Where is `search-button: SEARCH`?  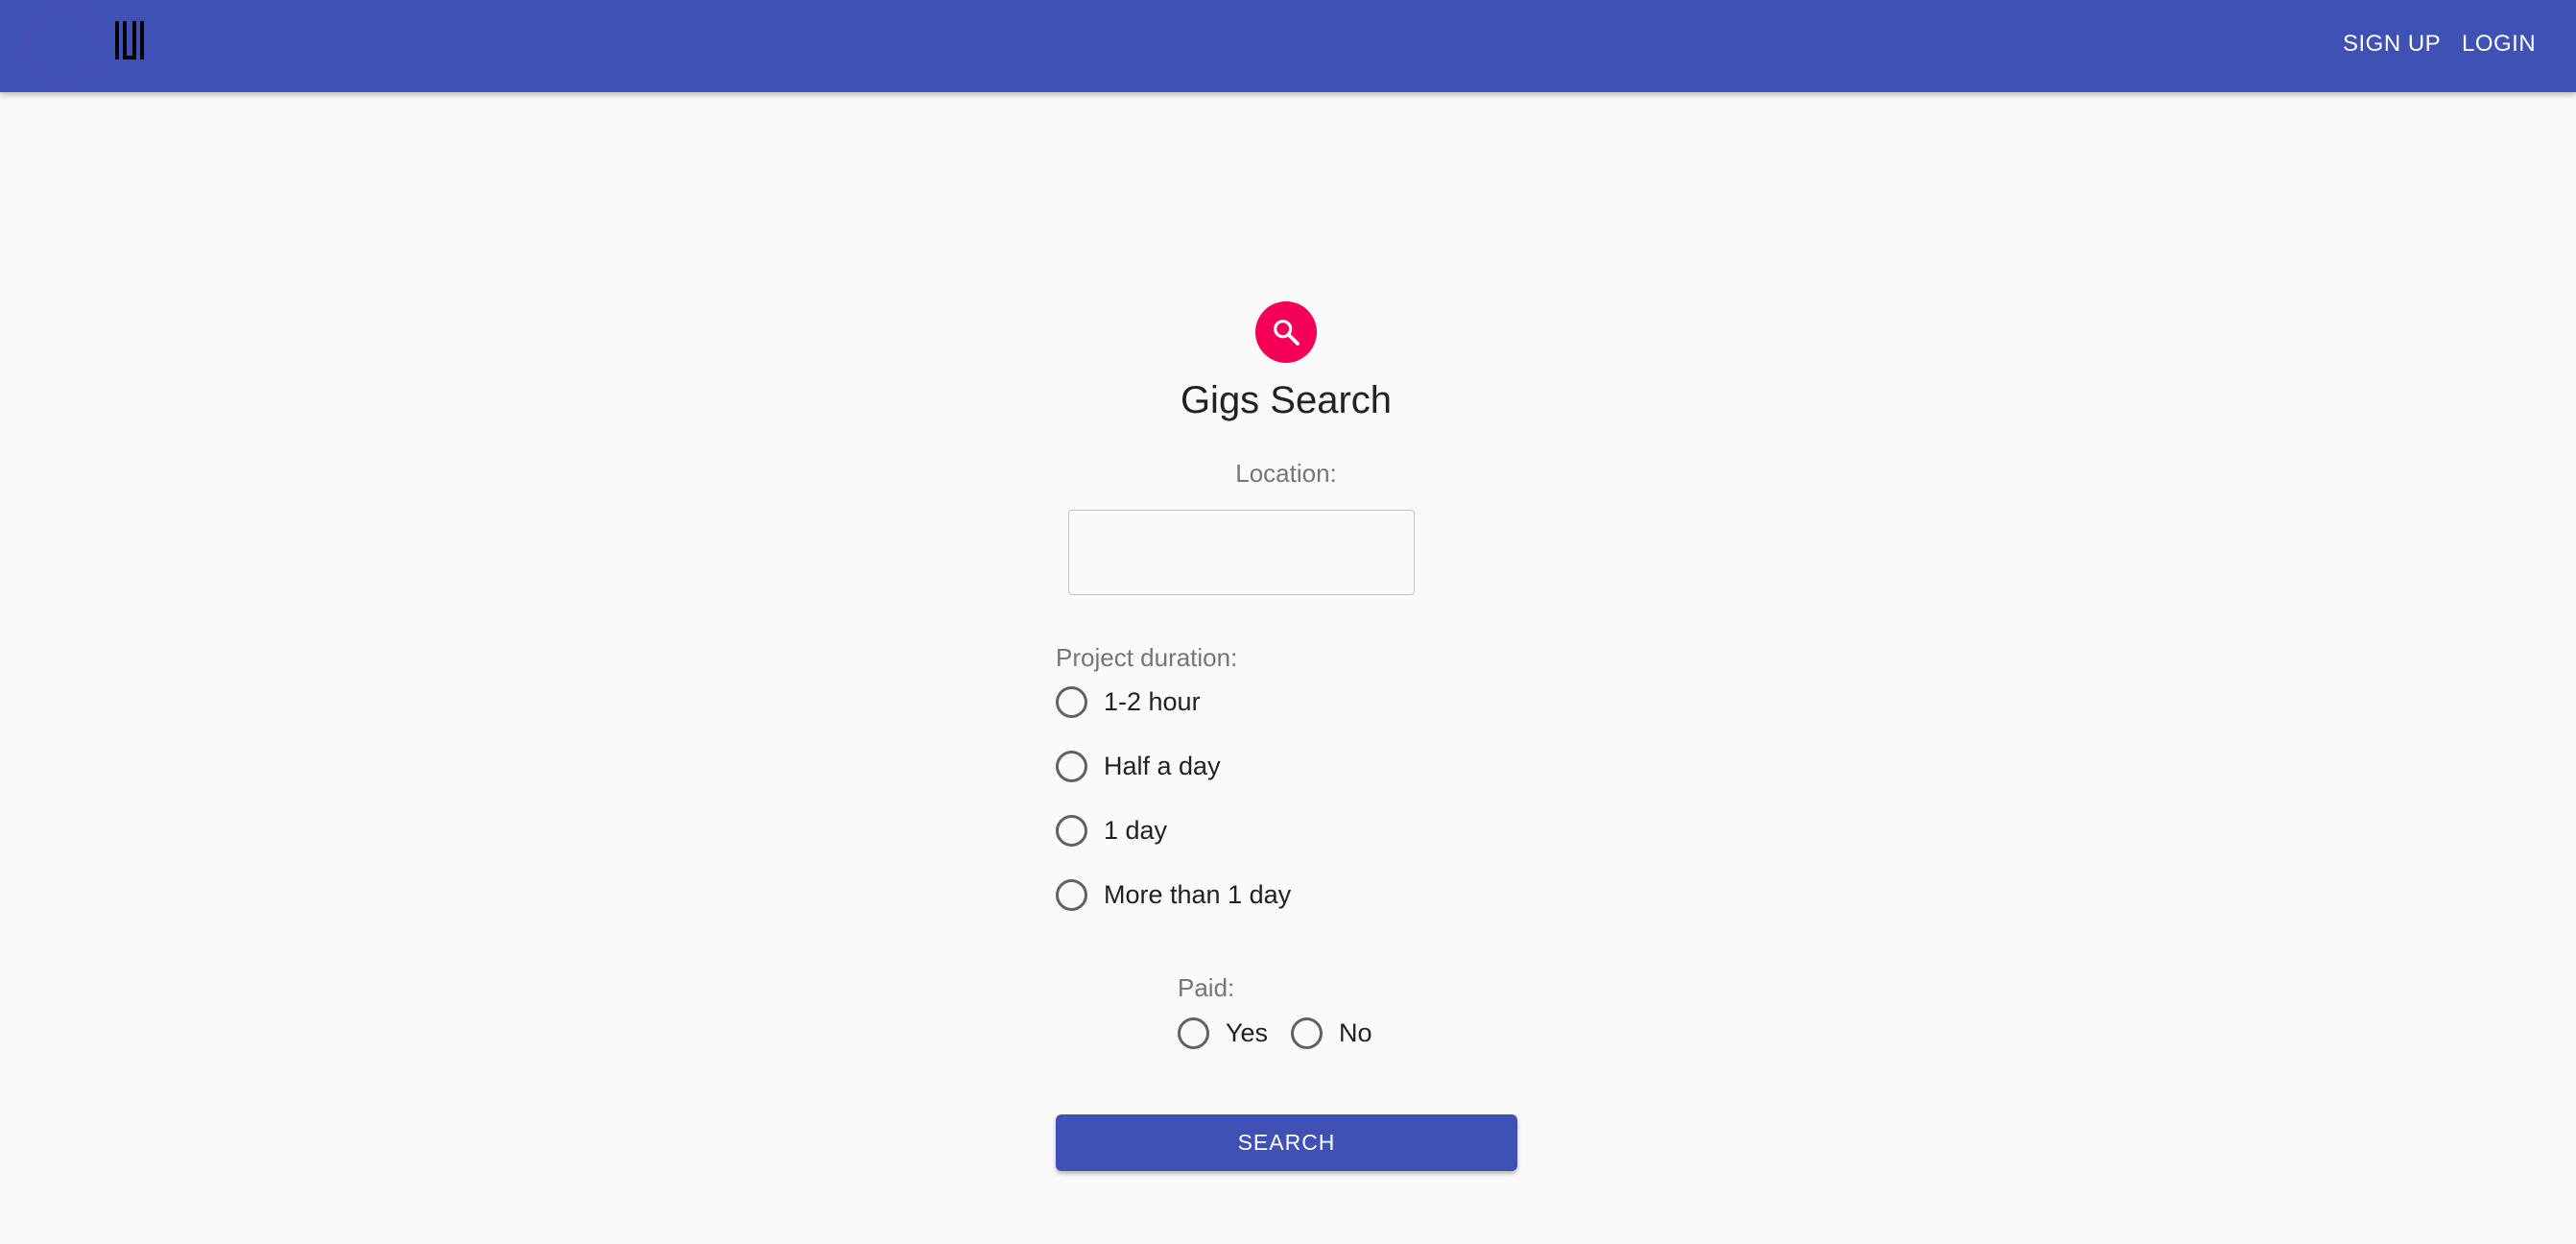 search-button: SEARCH is located at coordinates (1286, 1143).